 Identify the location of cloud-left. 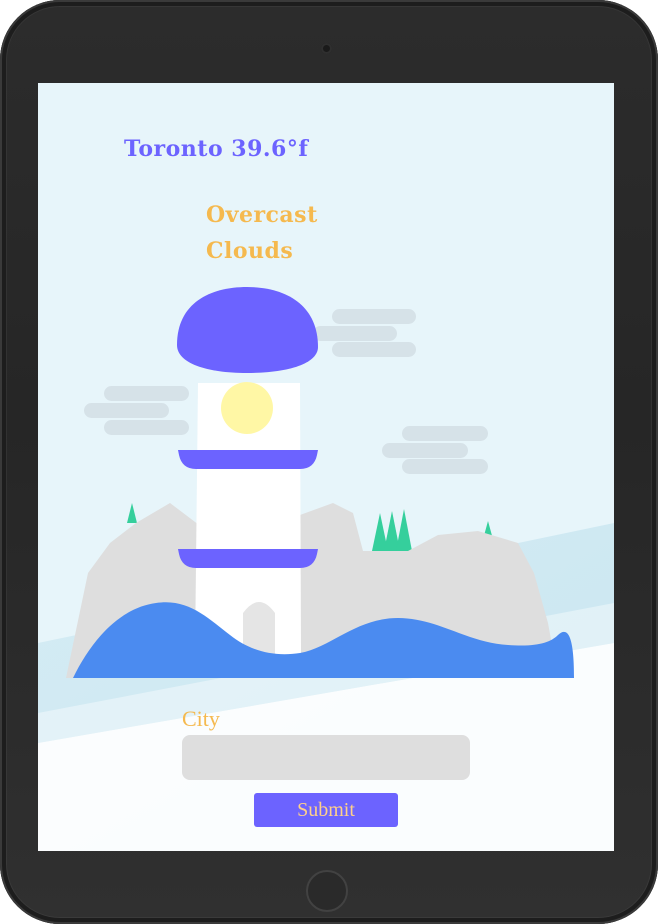
(136, 410).